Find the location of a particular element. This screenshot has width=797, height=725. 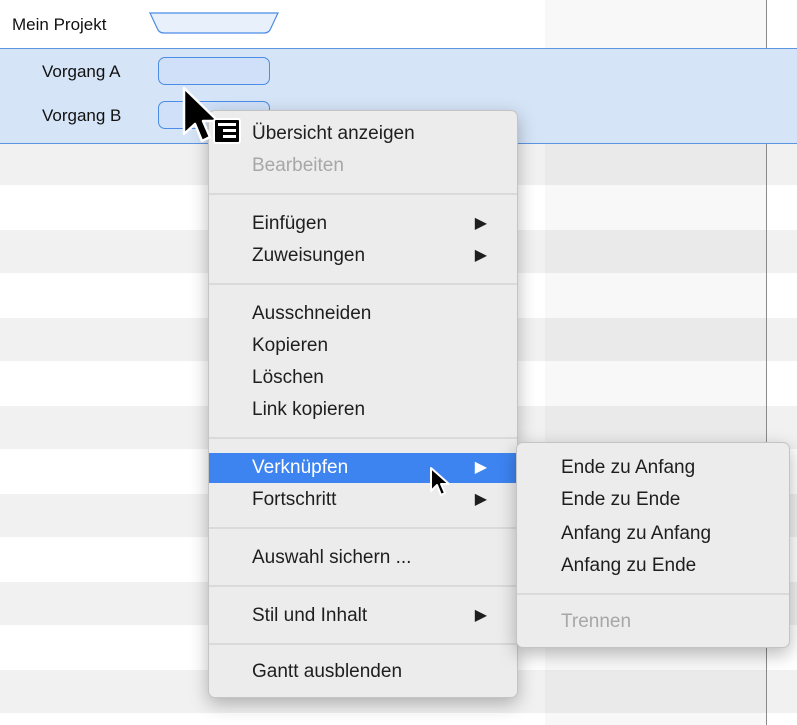

menu-item-stil-und-inhalt: Stil und Inhalt ▶ is located at coordinates (363, 616).